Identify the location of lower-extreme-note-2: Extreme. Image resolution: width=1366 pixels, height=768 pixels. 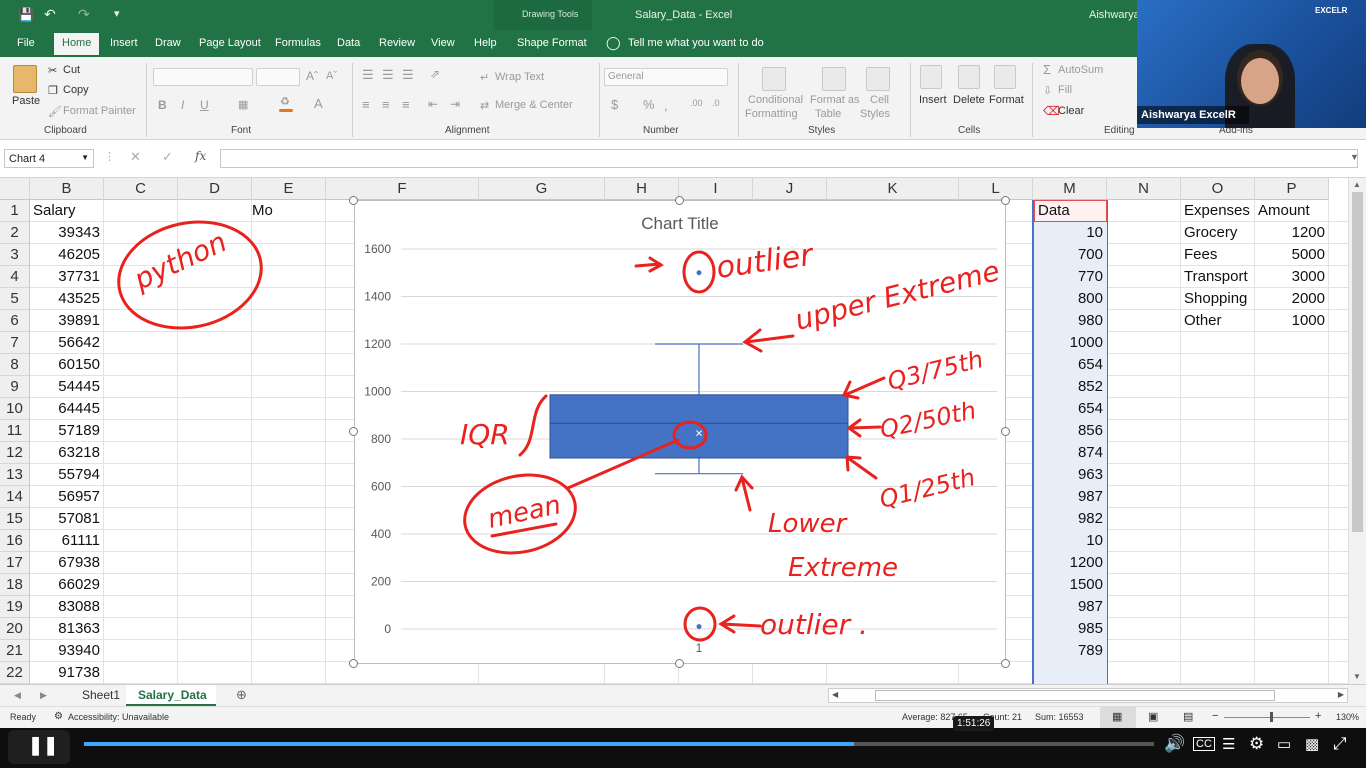
(843, 568).